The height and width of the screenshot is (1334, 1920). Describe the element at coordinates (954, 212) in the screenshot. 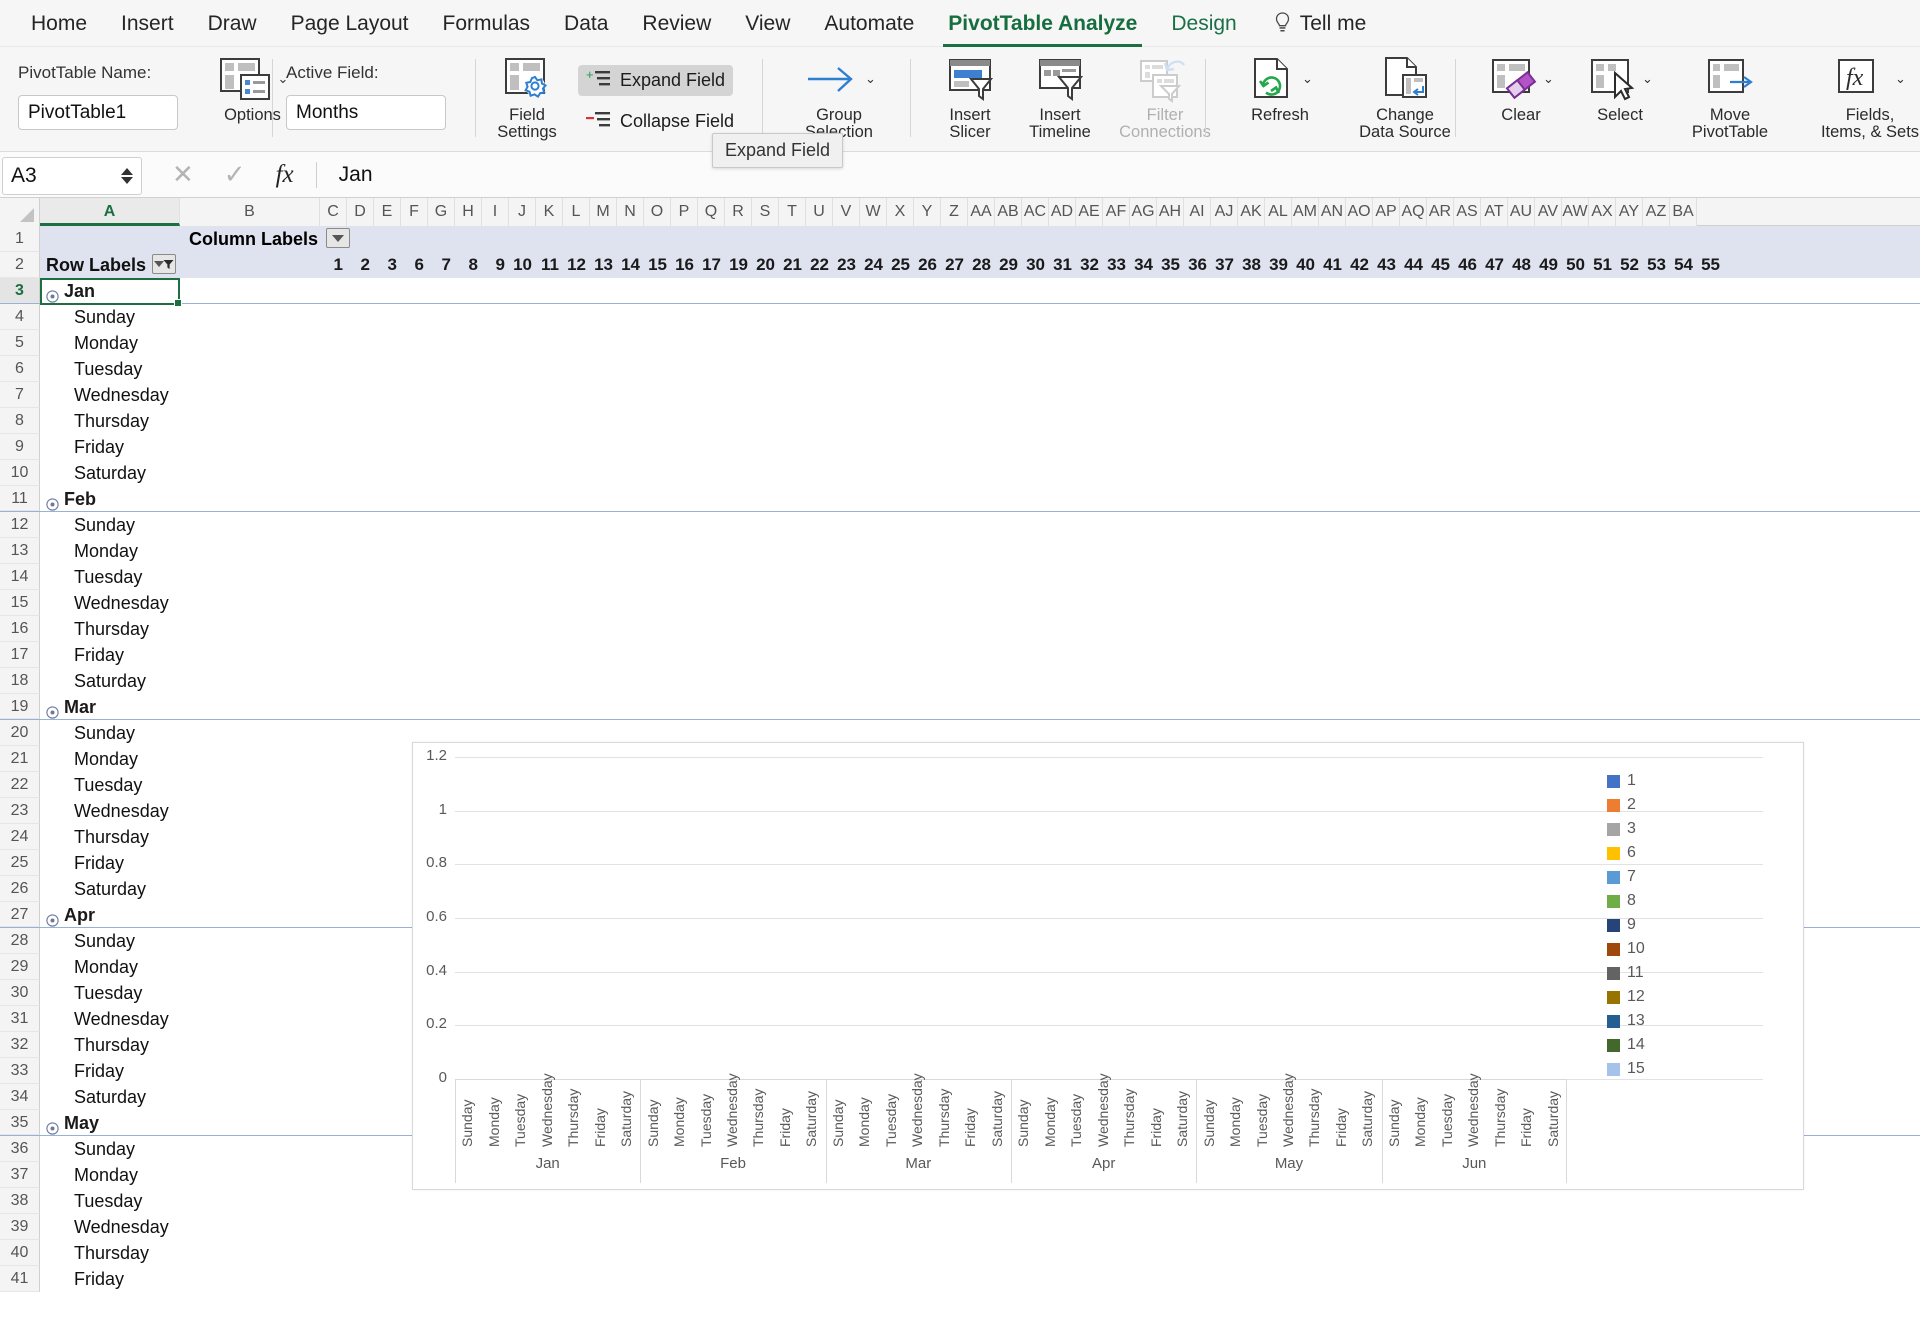

I see `column-header-z: Z` at that location.